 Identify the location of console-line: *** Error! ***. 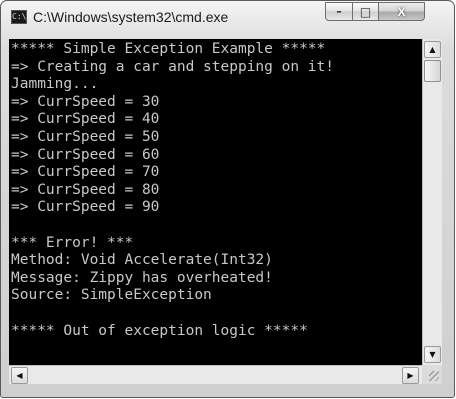
(72, 242).